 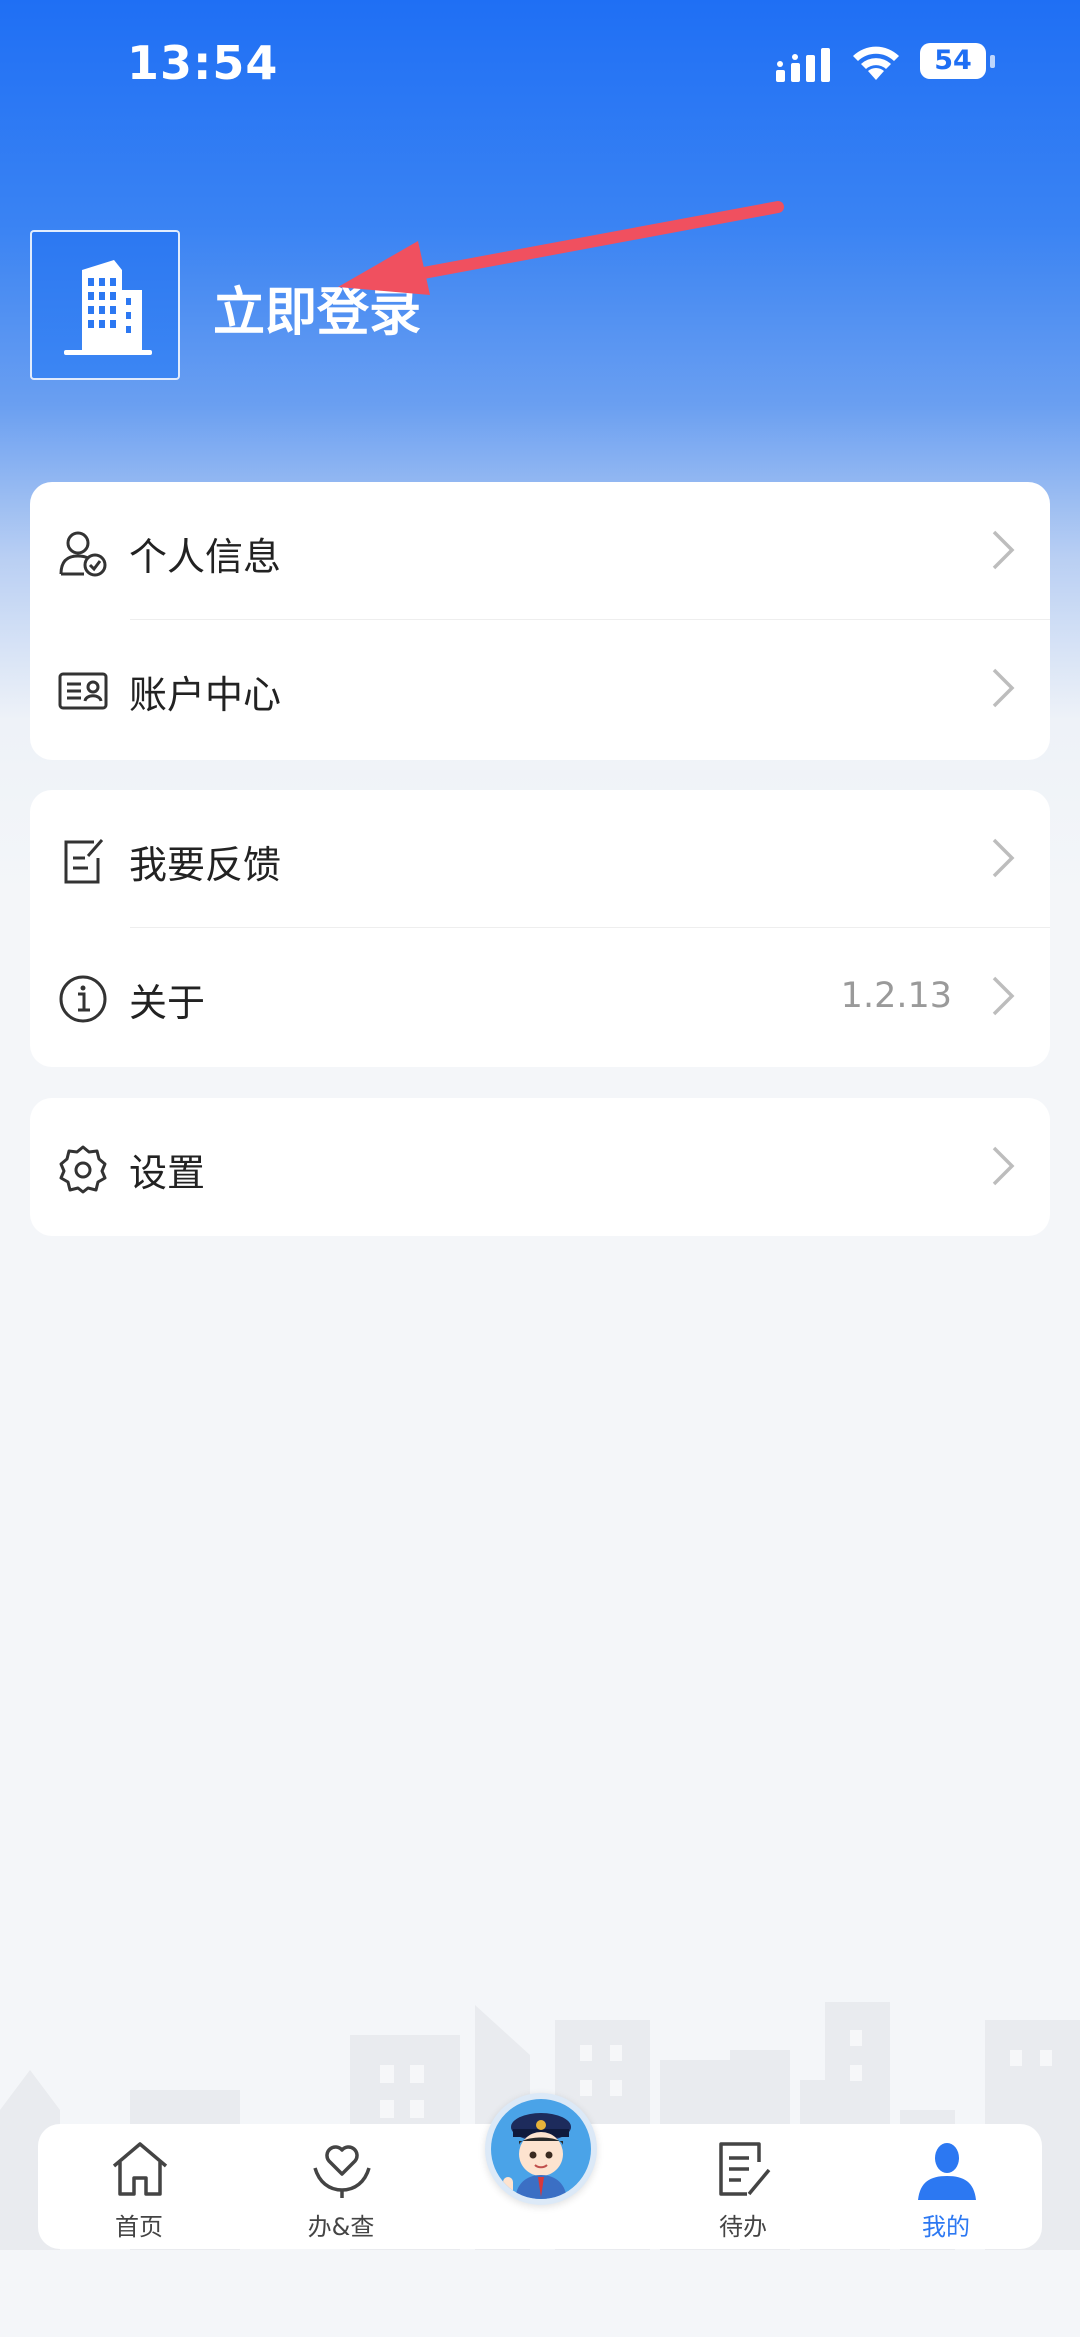 What do you see at coordinates (540, 859) in the screenshot?
I see `menu-item-feedback: 我要反馈` at bounding box center [540, 859].